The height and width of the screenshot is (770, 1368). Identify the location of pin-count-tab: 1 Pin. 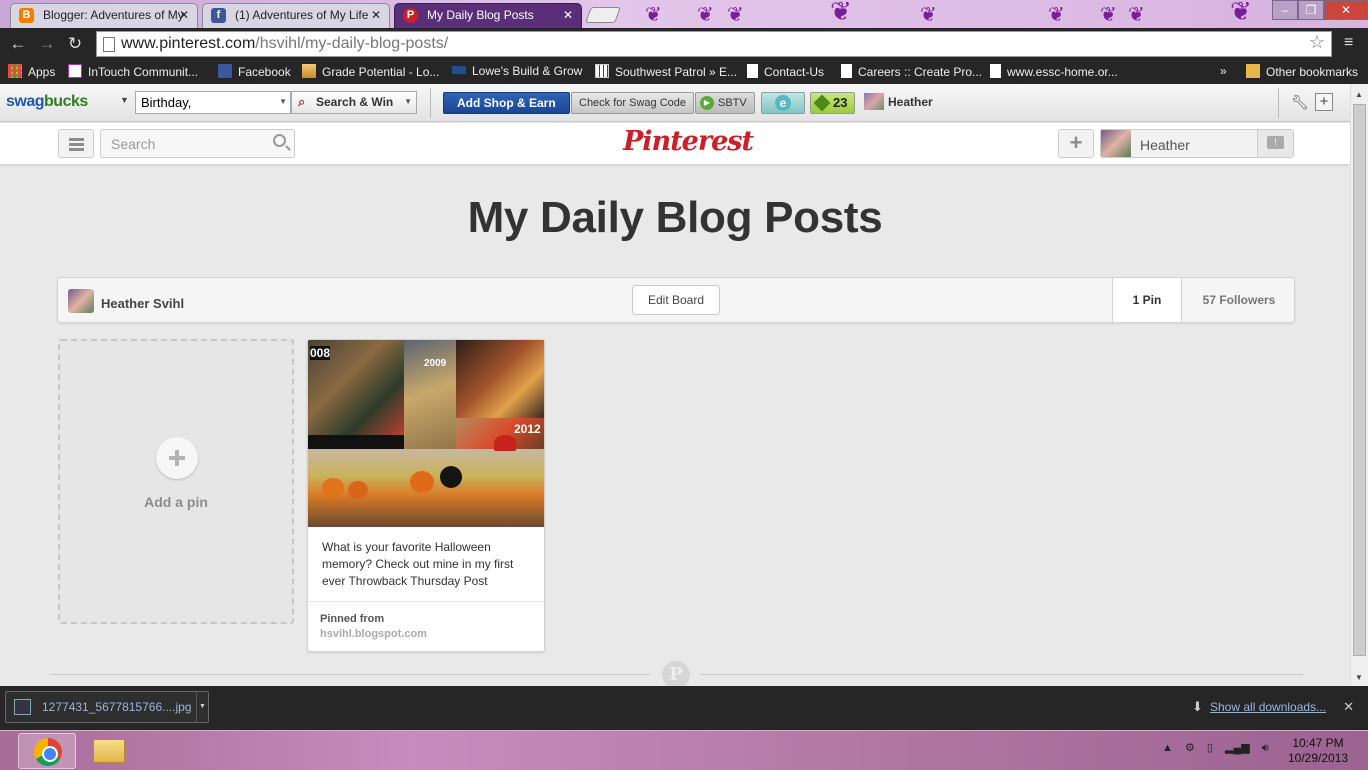
(1147, 300).